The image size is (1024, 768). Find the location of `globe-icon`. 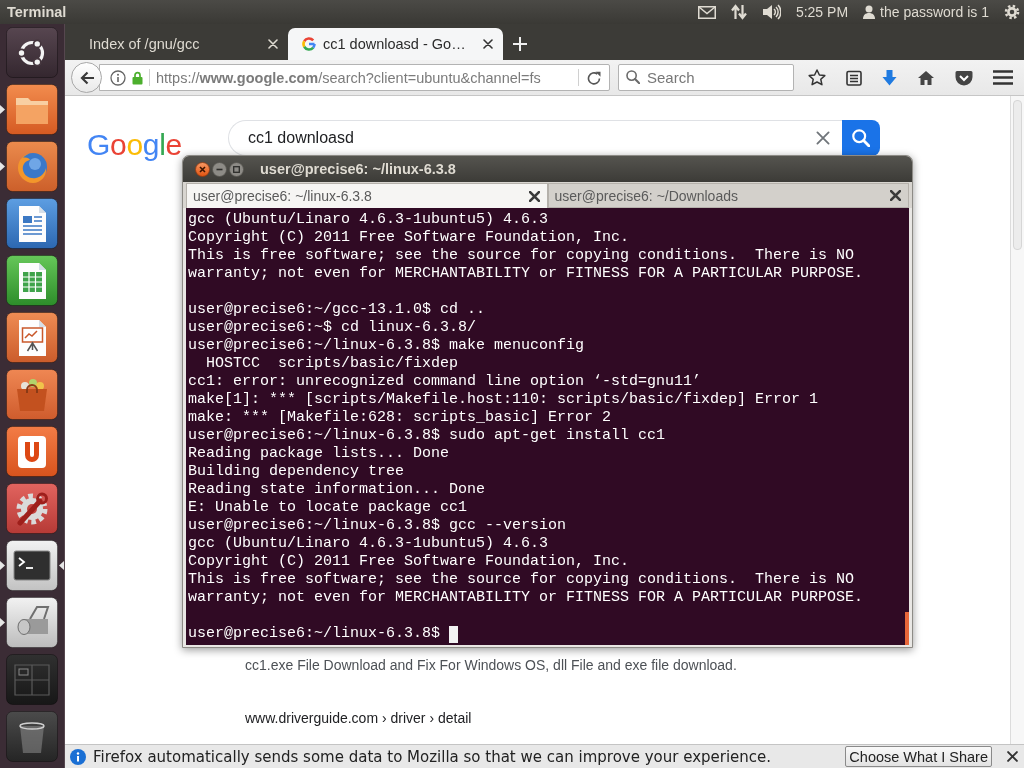

globe-icon is located at coordinates (32, 166).